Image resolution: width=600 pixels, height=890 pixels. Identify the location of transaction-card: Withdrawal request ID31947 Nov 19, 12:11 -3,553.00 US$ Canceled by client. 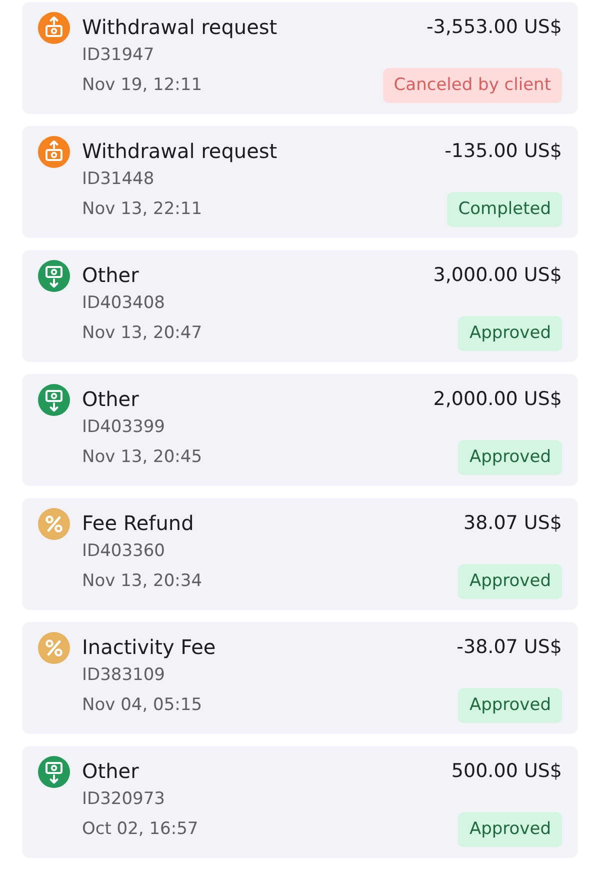
(300, 58).